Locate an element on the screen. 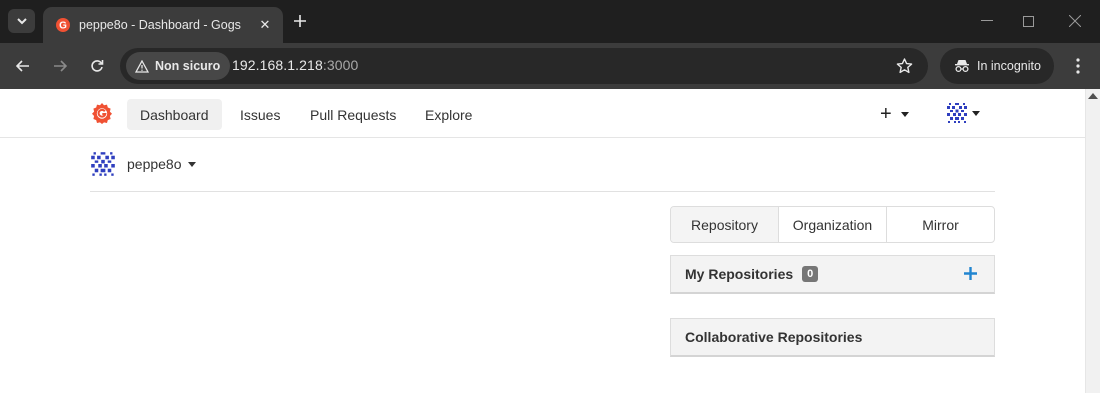 The height and width of the screenshot is (393, 1100). kebab-menu-icon is located at coordinates (1078, 66).